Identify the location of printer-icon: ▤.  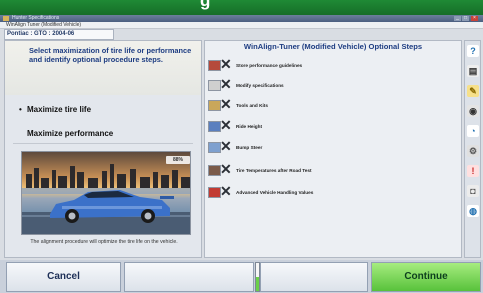
(473, 71).